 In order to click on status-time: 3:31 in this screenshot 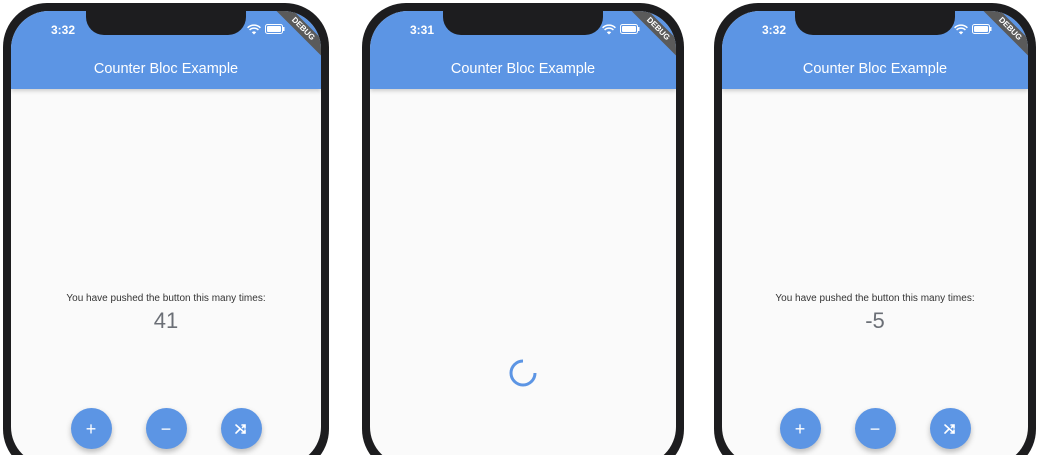, I will do `click(422, 30)`.